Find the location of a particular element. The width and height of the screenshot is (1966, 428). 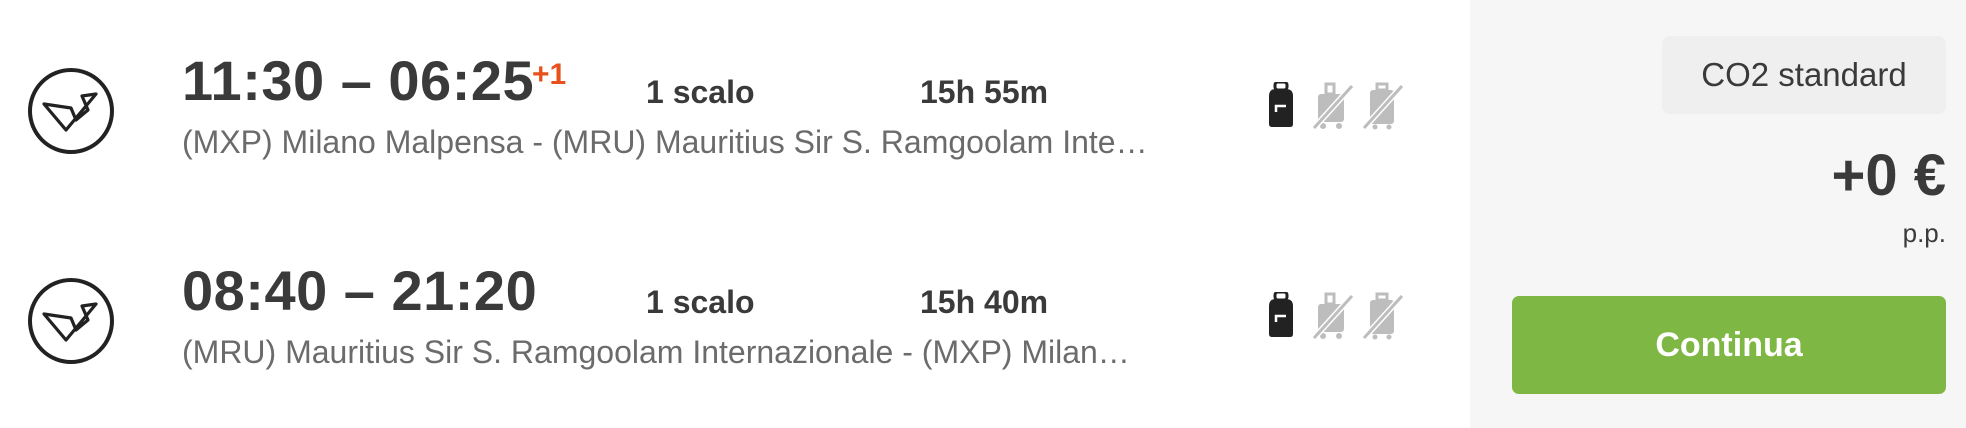

flight-duration: 15h 55m is located at coordinates (984, 92).